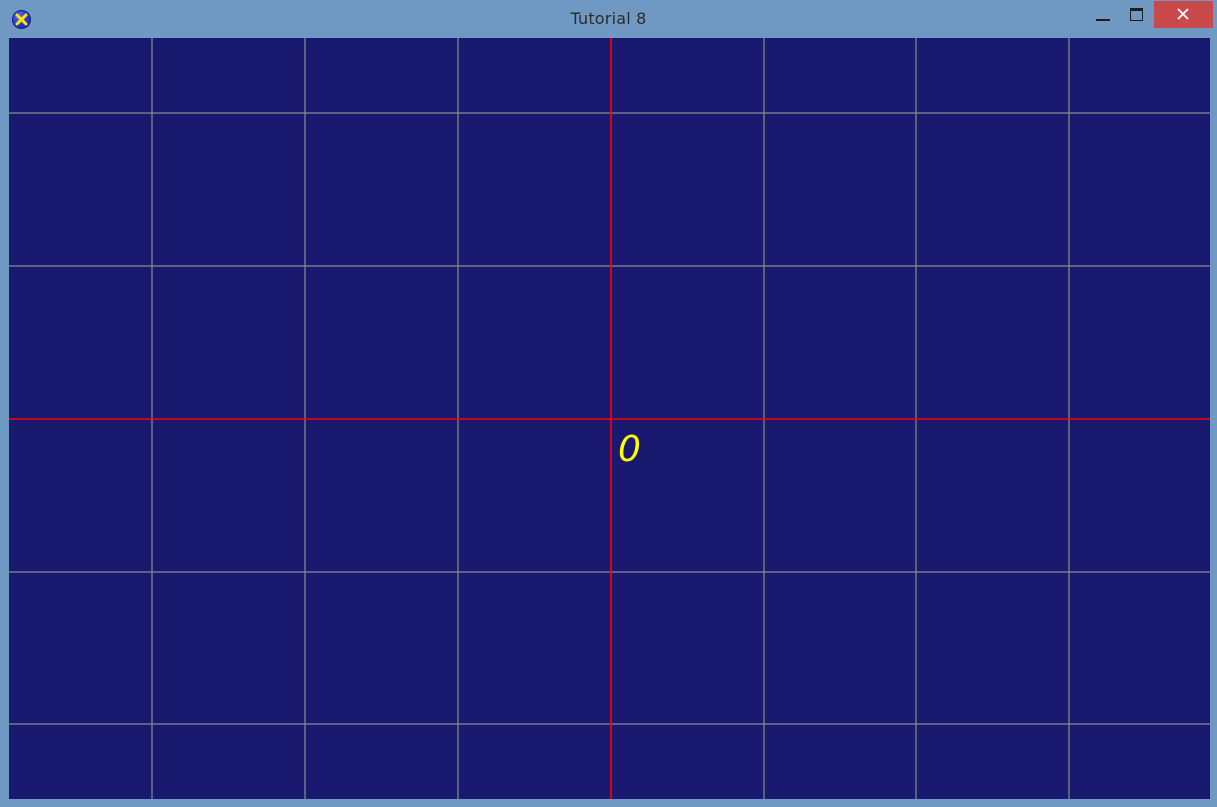 This screenshot has height=807, width=1217. I want to click on window-title: Tutorial 8, so click(608, 18).